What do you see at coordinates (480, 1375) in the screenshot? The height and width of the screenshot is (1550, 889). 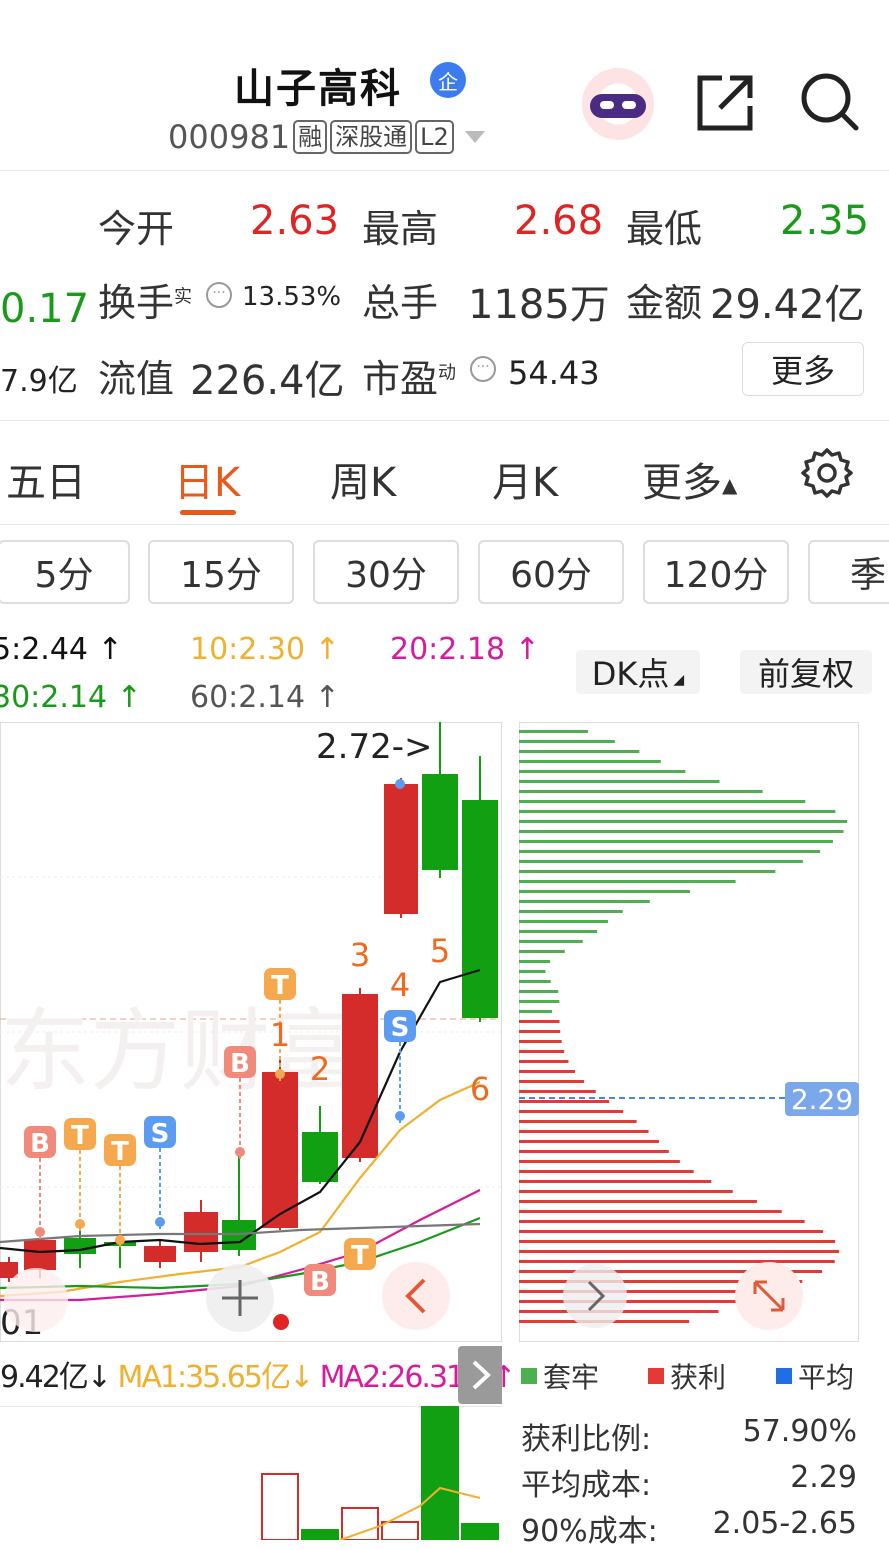 I see `indicator-switch-button` at bounding box center [480, 1375].